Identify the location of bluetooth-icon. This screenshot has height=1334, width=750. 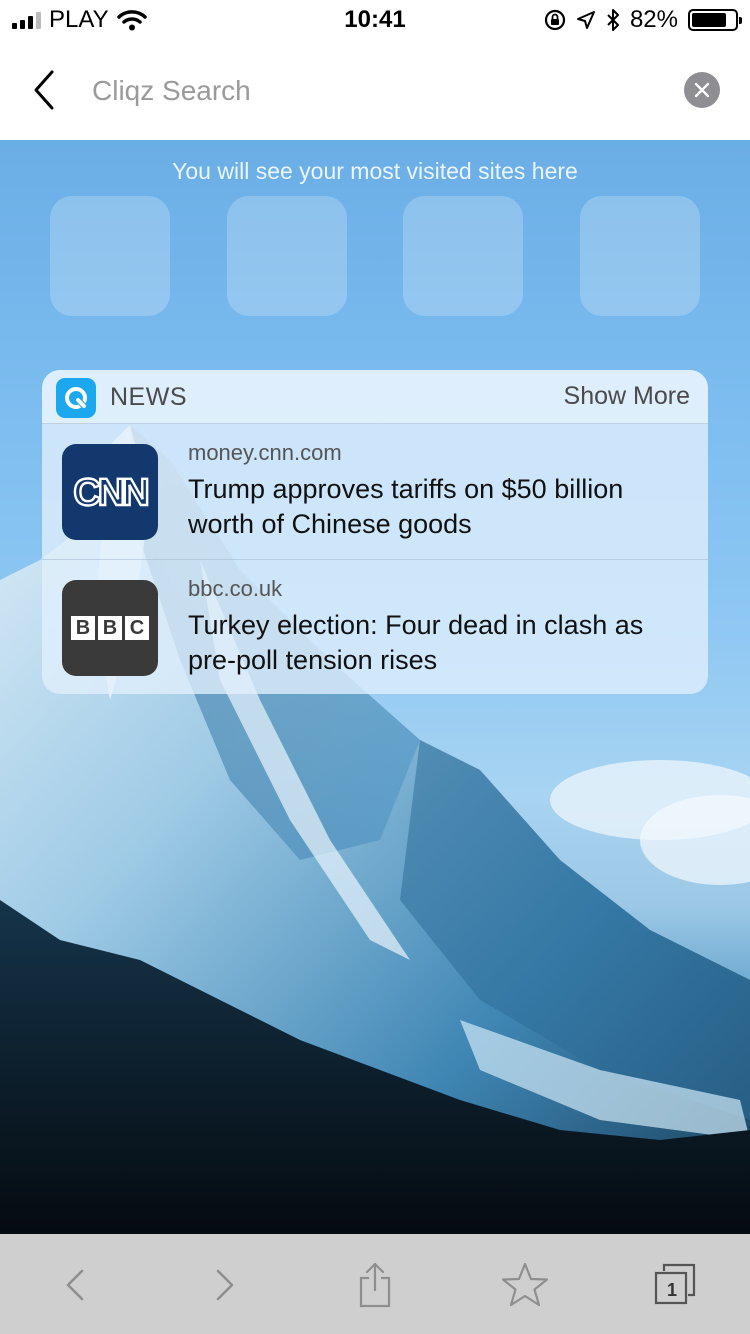
(613, 20).